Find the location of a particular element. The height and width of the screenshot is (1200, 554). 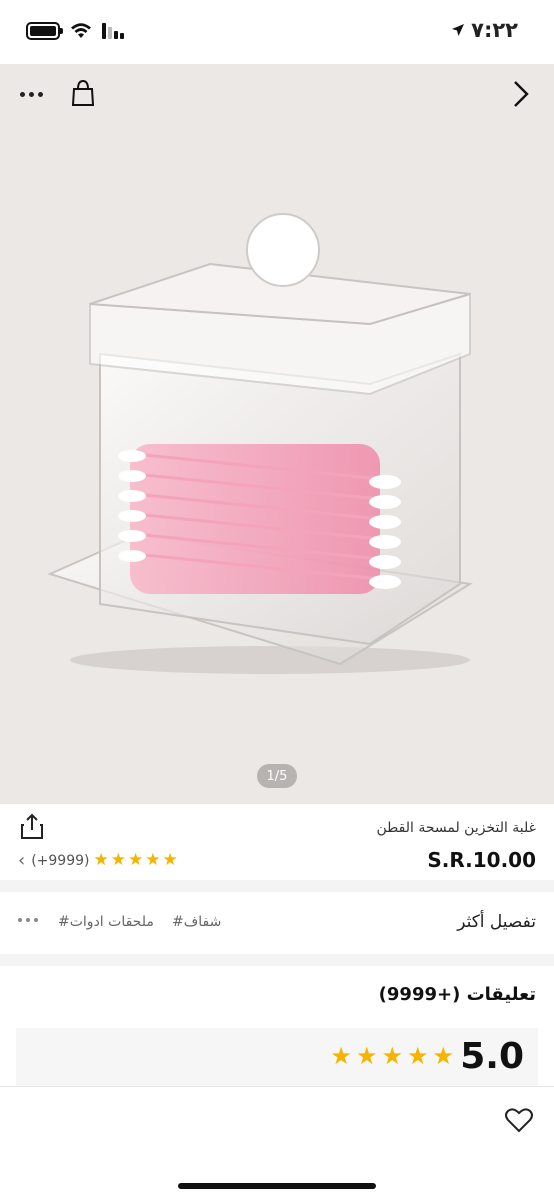

wifi-icon is located at coordinates (81, 30).